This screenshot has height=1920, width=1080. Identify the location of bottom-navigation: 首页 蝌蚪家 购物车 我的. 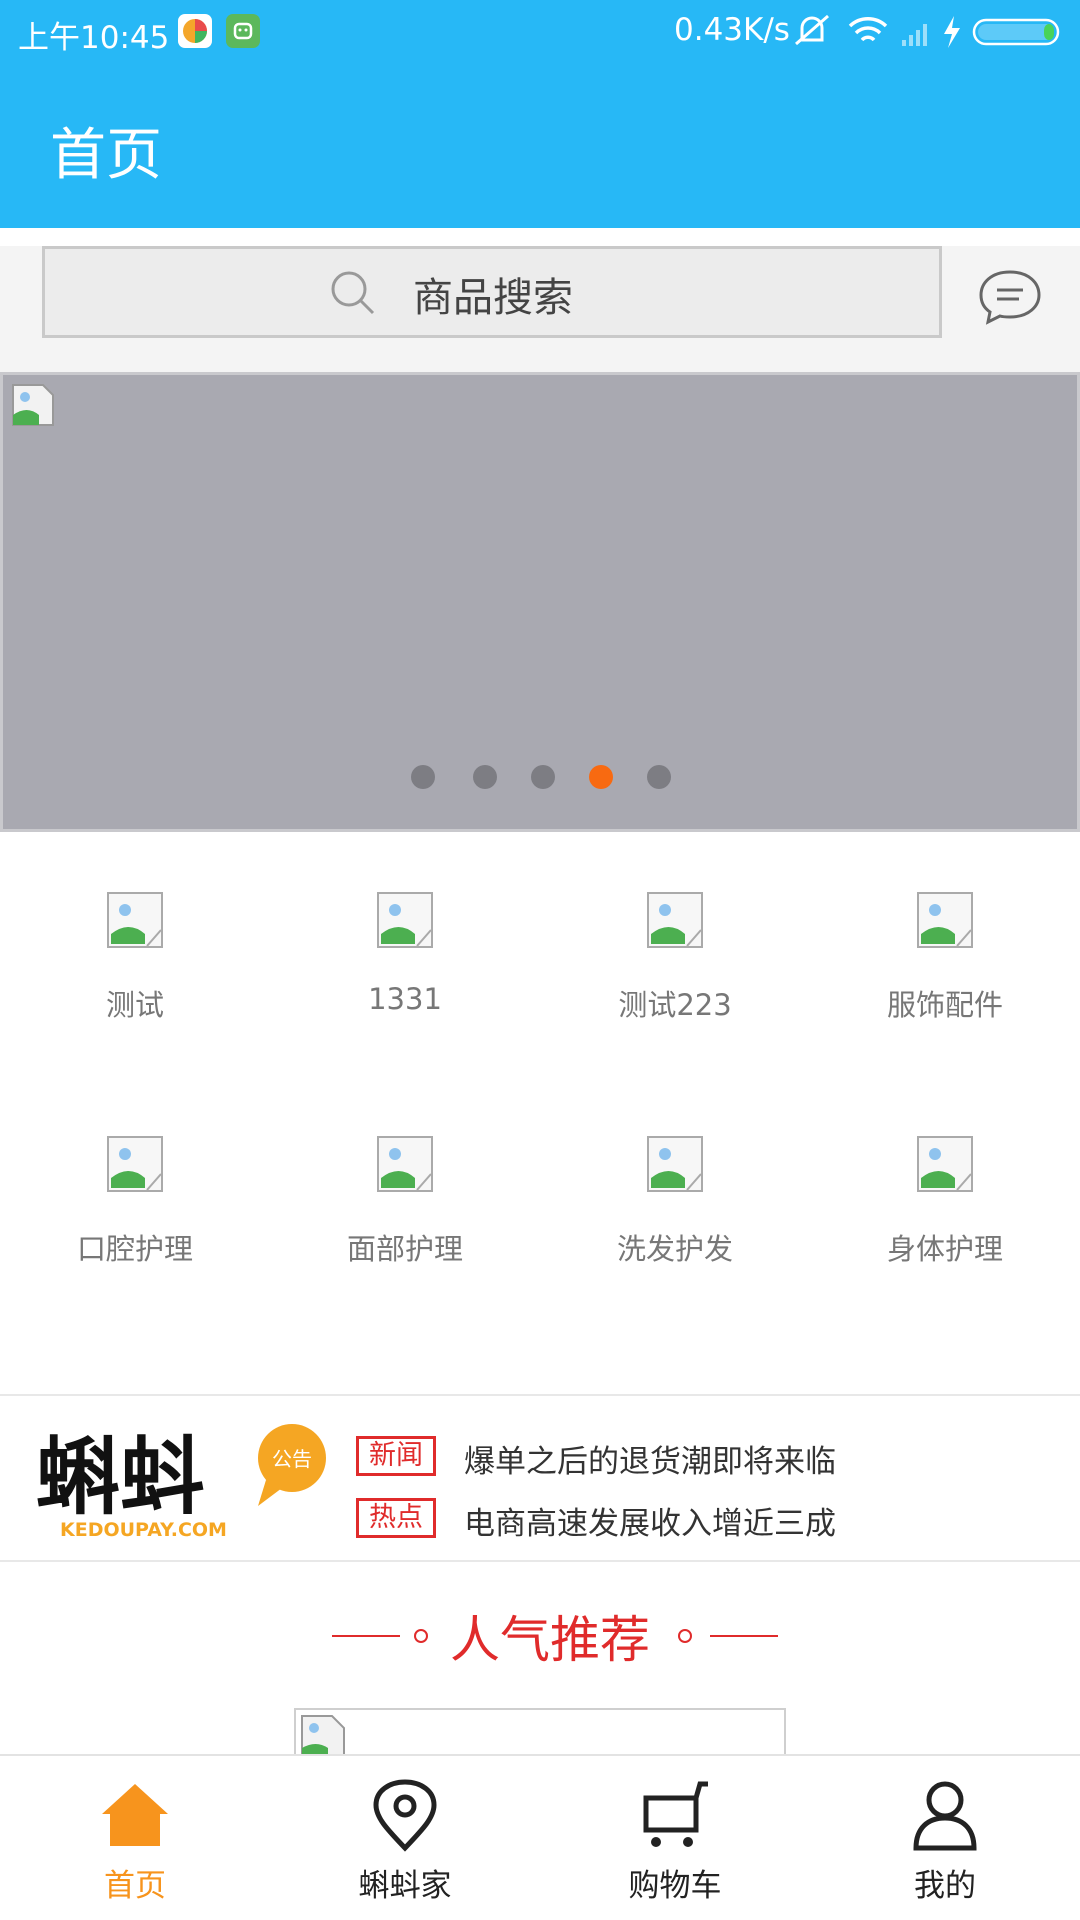
(540, 1837).